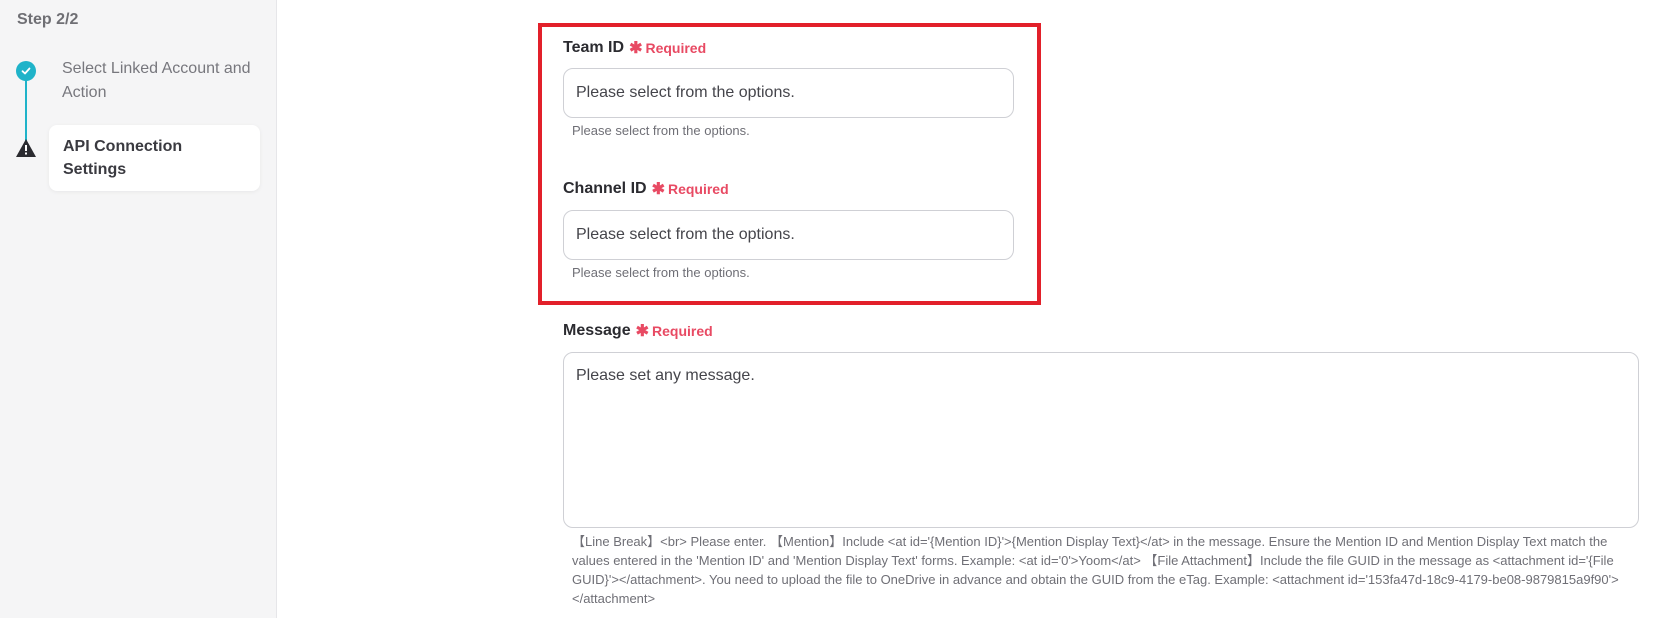 The width and height of the screenshot is (1672, 618). I want to click on channel-id-label-row: Channel ID ✱ Required, so click(646, 189).